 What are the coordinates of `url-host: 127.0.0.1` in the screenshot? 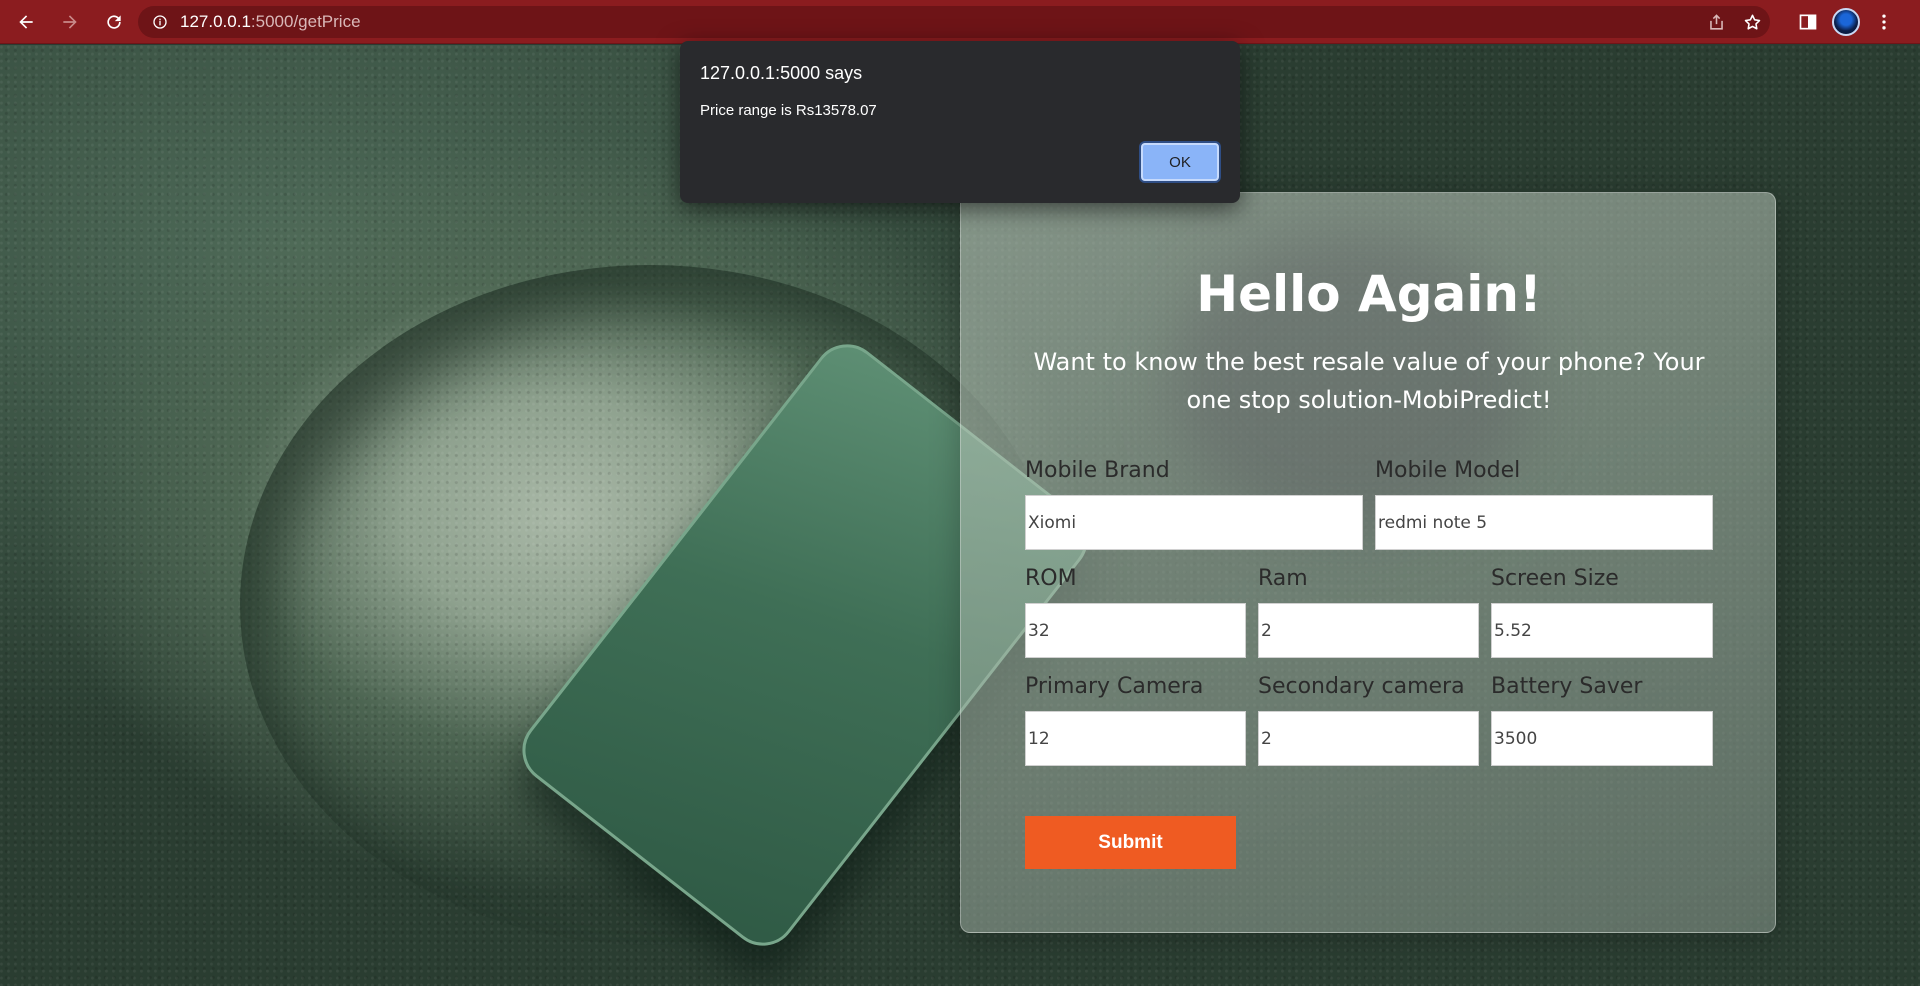 It's located at (215, 21).